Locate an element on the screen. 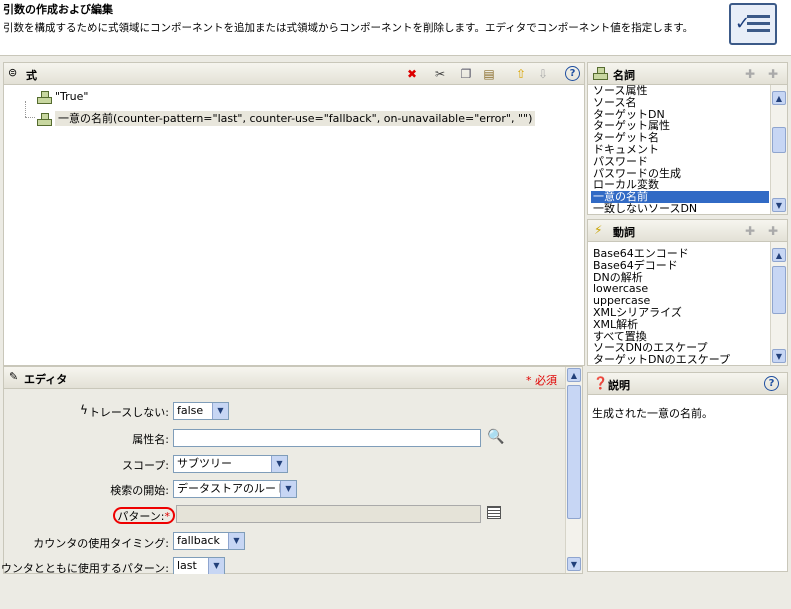 The height and width of the screenshot is (609, 791). description-title: 説明 is located at coordinates (619, 385).